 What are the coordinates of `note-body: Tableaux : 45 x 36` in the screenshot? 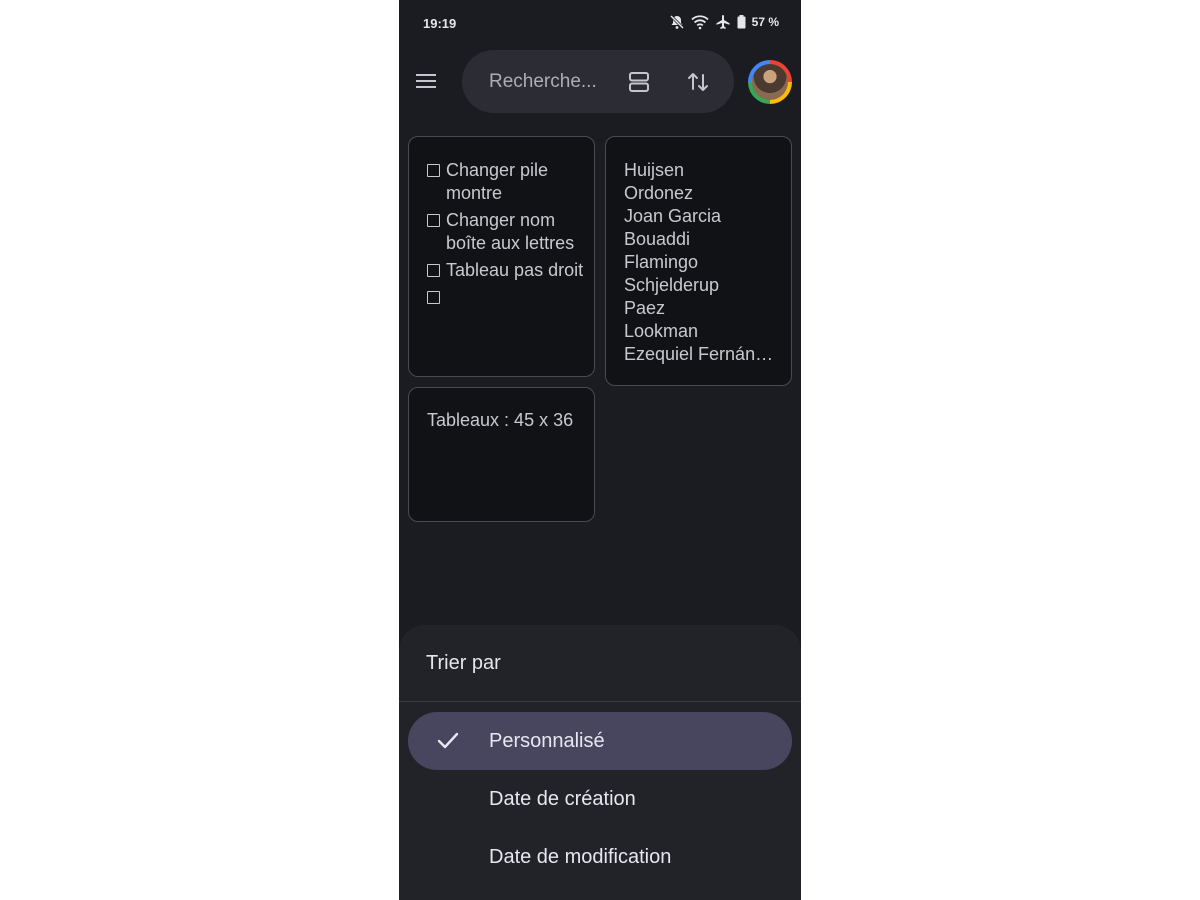 It's located at (500, 420).